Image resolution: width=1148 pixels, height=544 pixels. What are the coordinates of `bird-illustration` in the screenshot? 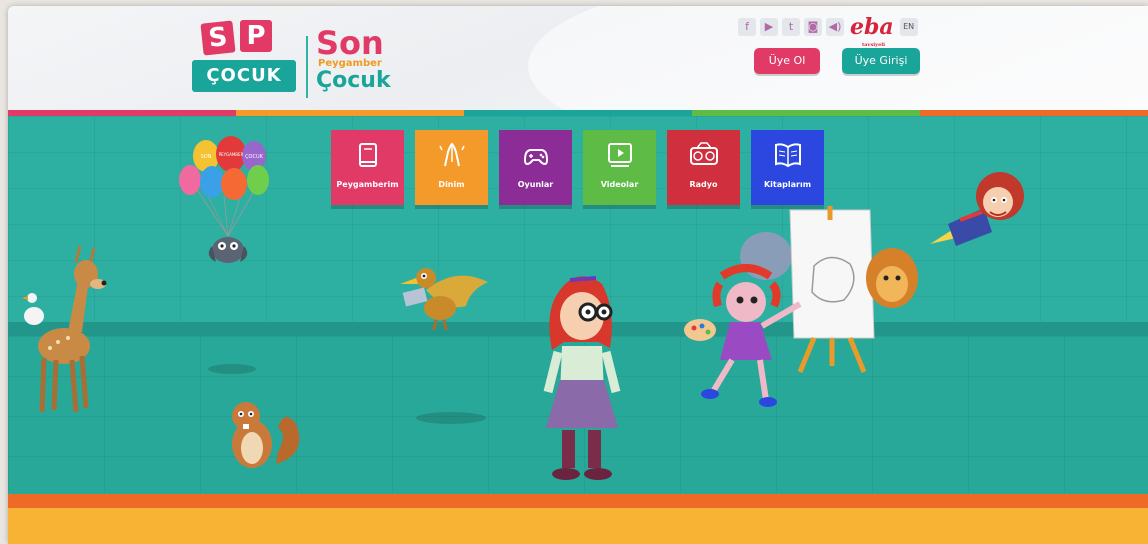 It's located at (444, 299).